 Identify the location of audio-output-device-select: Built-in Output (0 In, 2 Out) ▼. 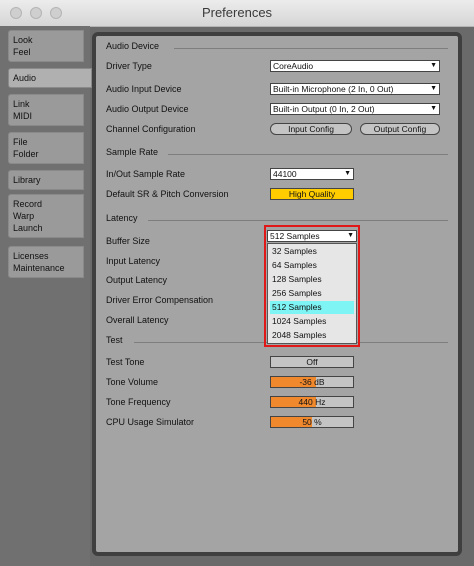
(355, 109).